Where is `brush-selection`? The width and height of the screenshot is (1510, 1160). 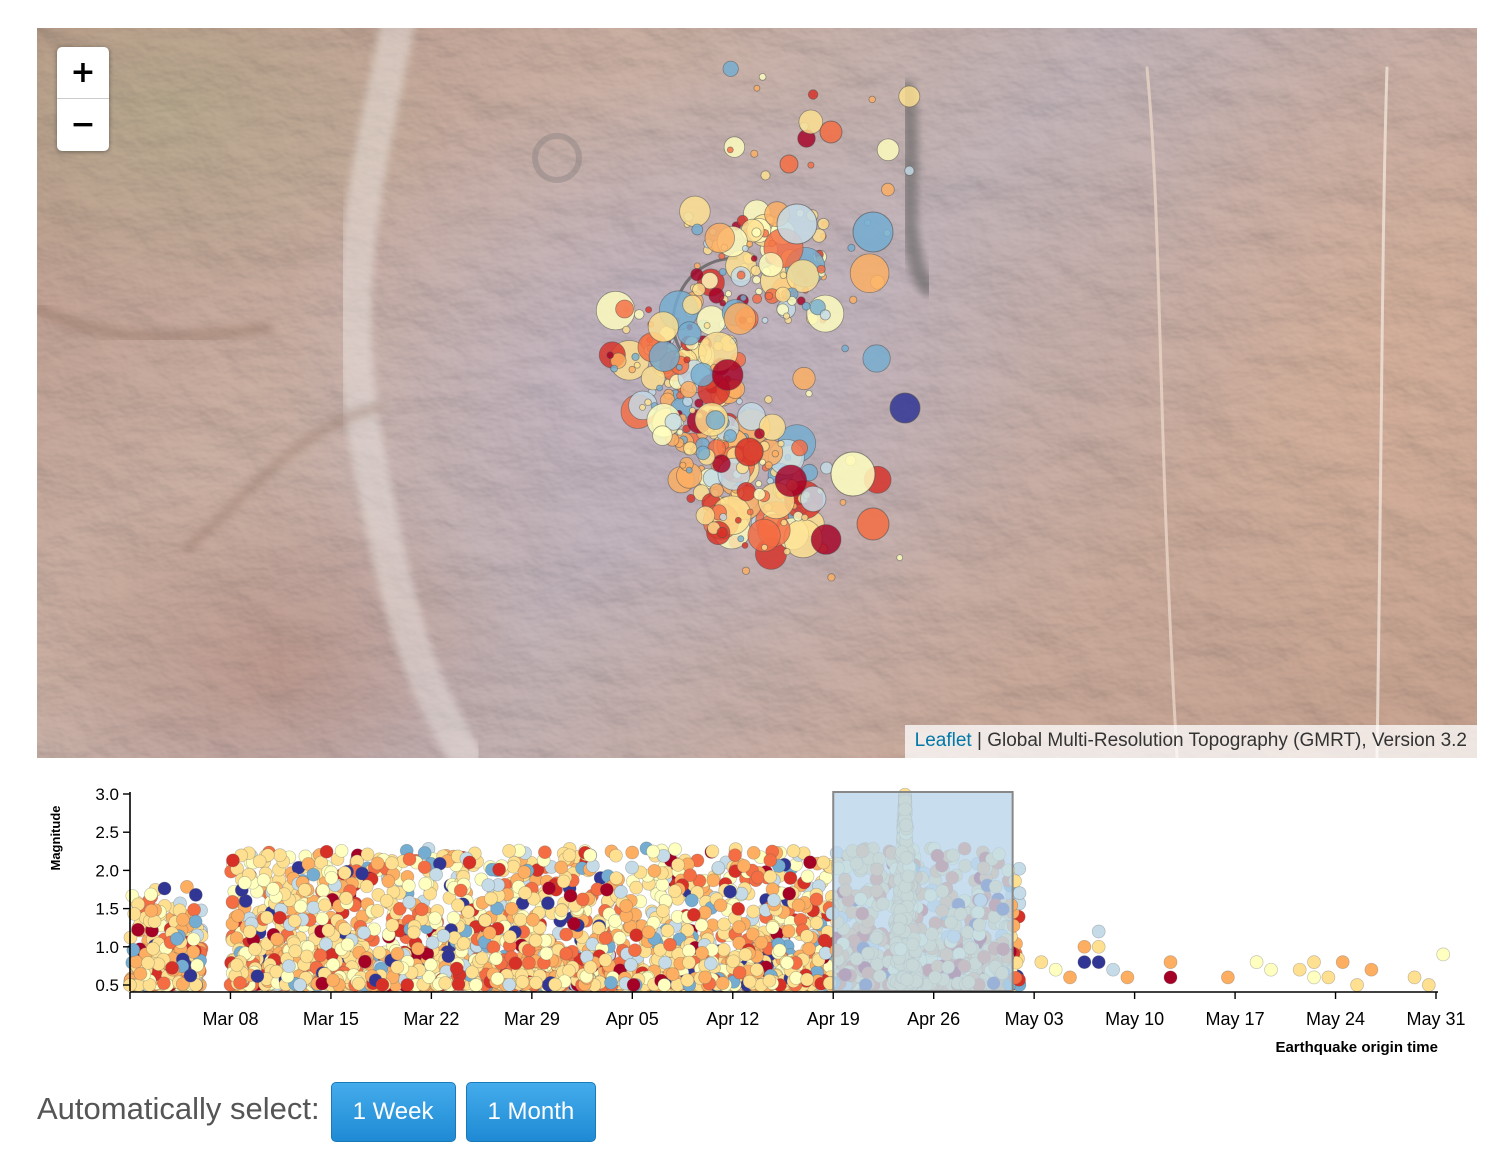 brush-selection is located at coordinates (923, 891).